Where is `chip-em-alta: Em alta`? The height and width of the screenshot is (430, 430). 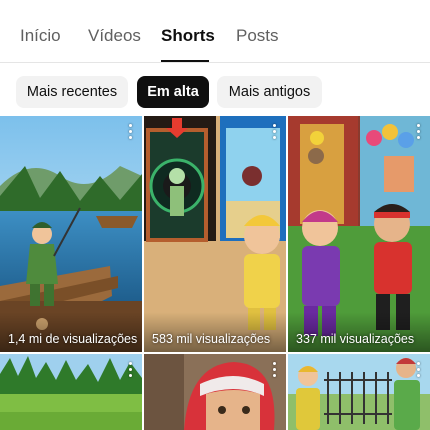
chip-em-alta: Em alta is located at coordinates (173, 92).